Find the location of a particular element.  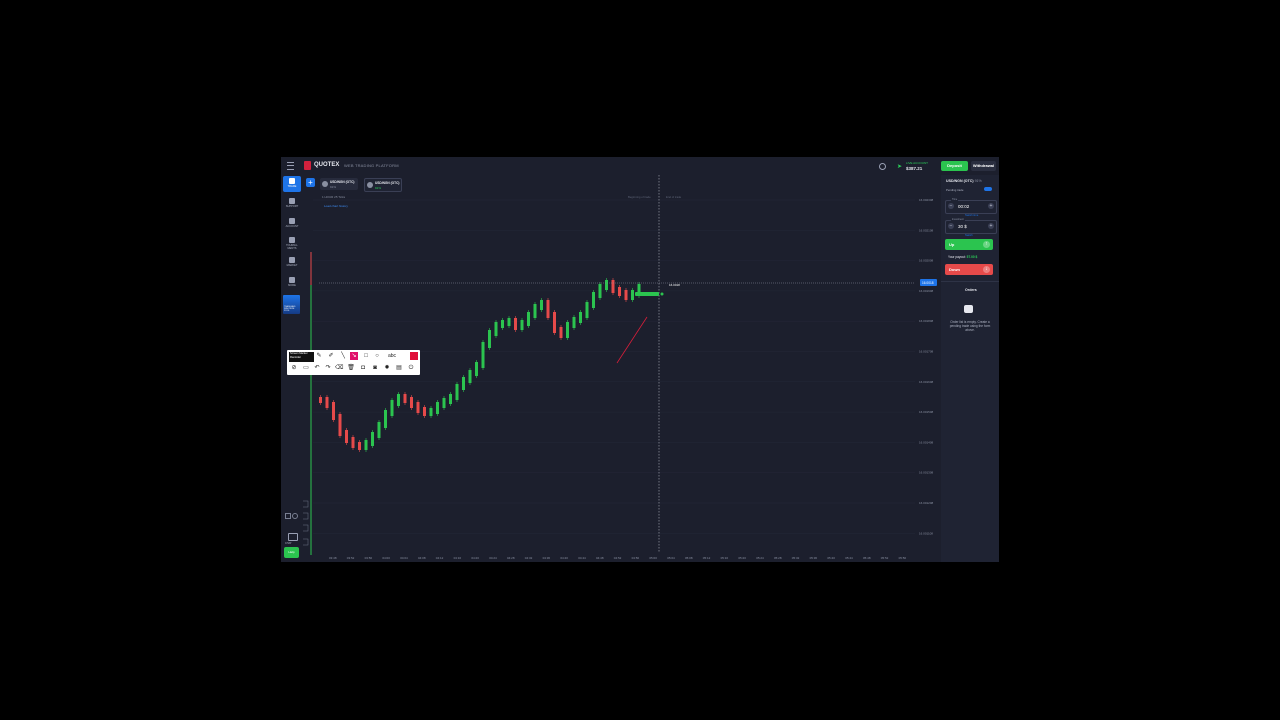

investment-plus-button: + is located at coordinates (991, 226).